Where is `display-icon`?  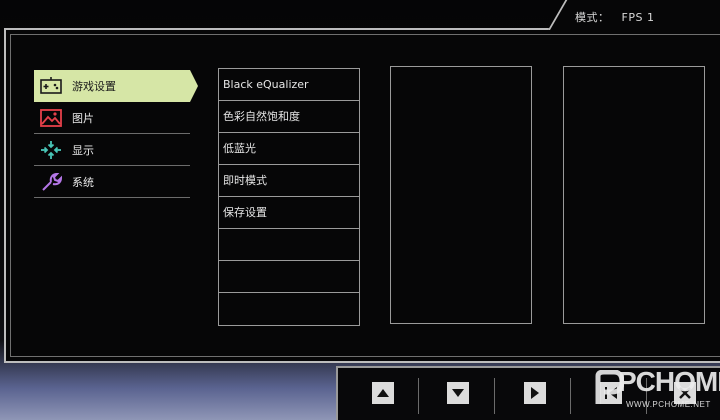
display-icon is located at coordinates (51, 150).